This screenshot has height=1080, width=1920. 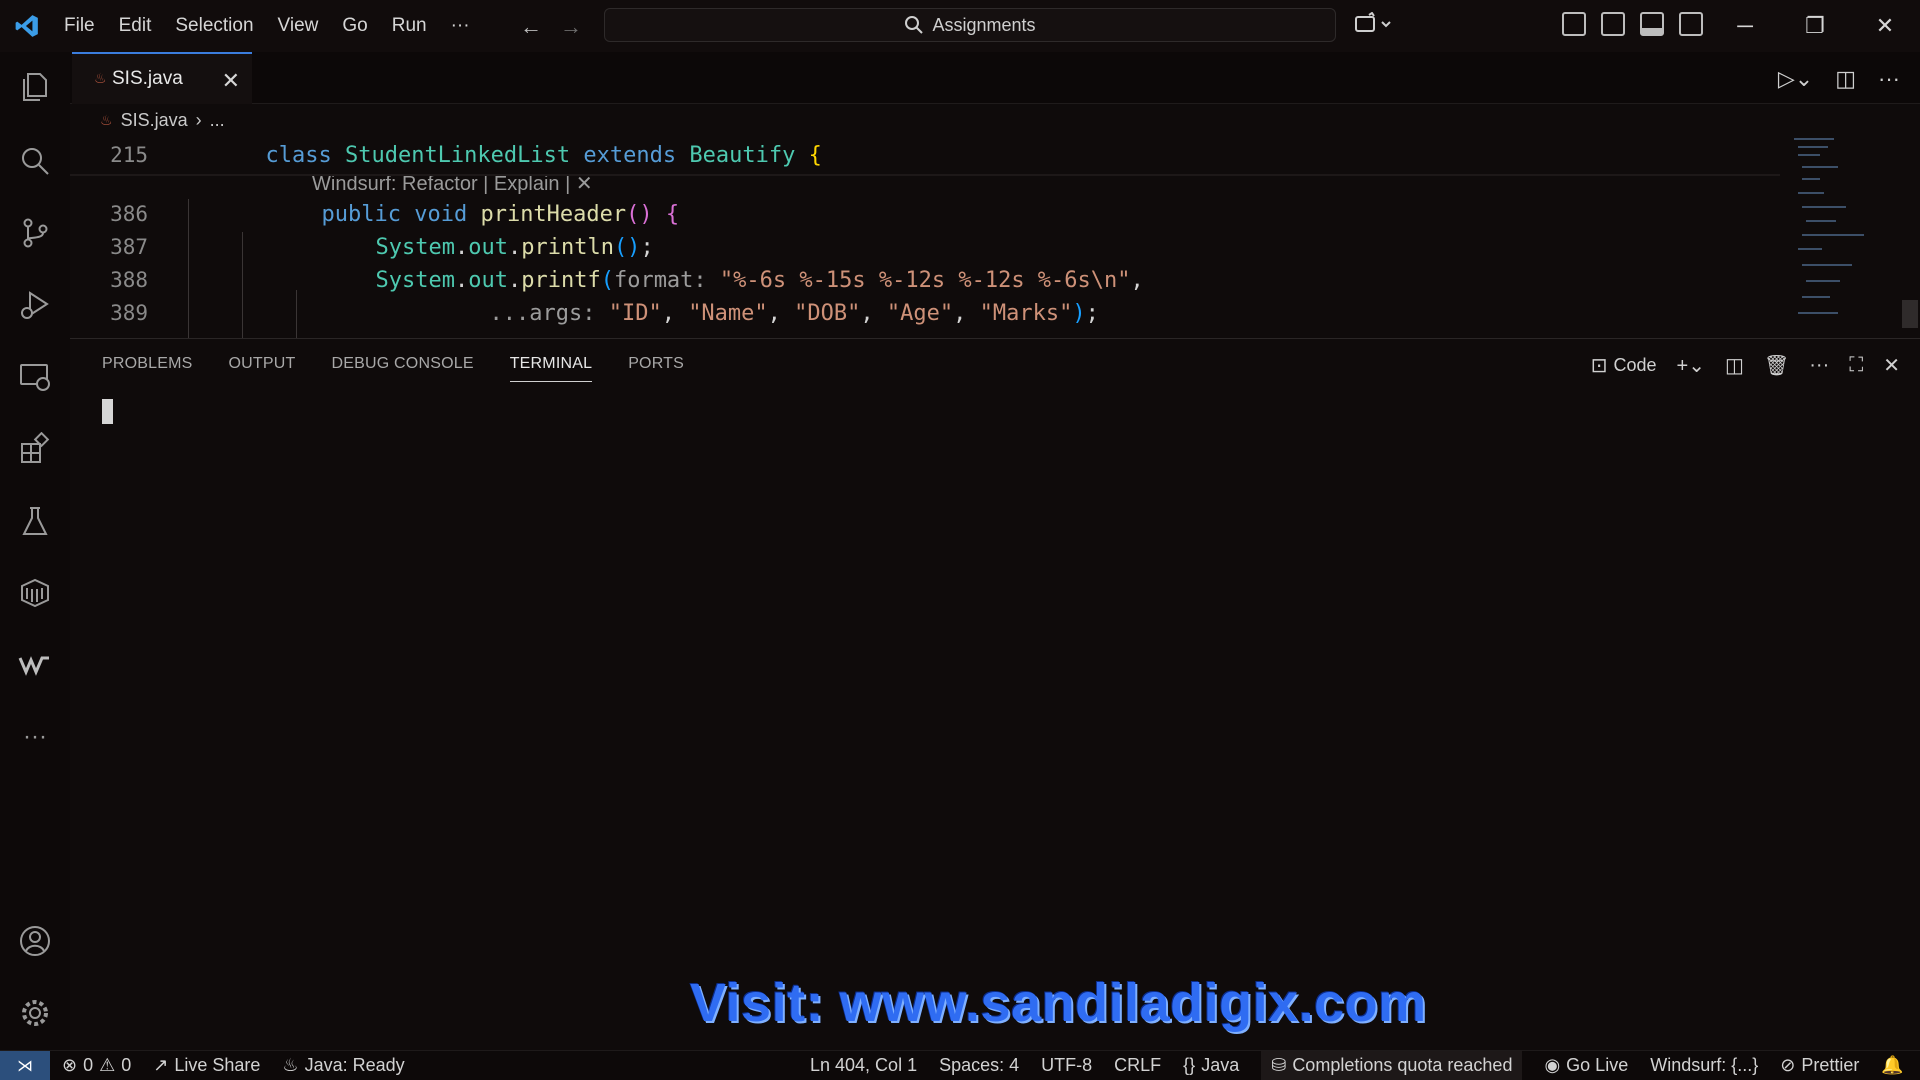 I want to click on tab-ports: PORTS, so click(x=656, y=368).